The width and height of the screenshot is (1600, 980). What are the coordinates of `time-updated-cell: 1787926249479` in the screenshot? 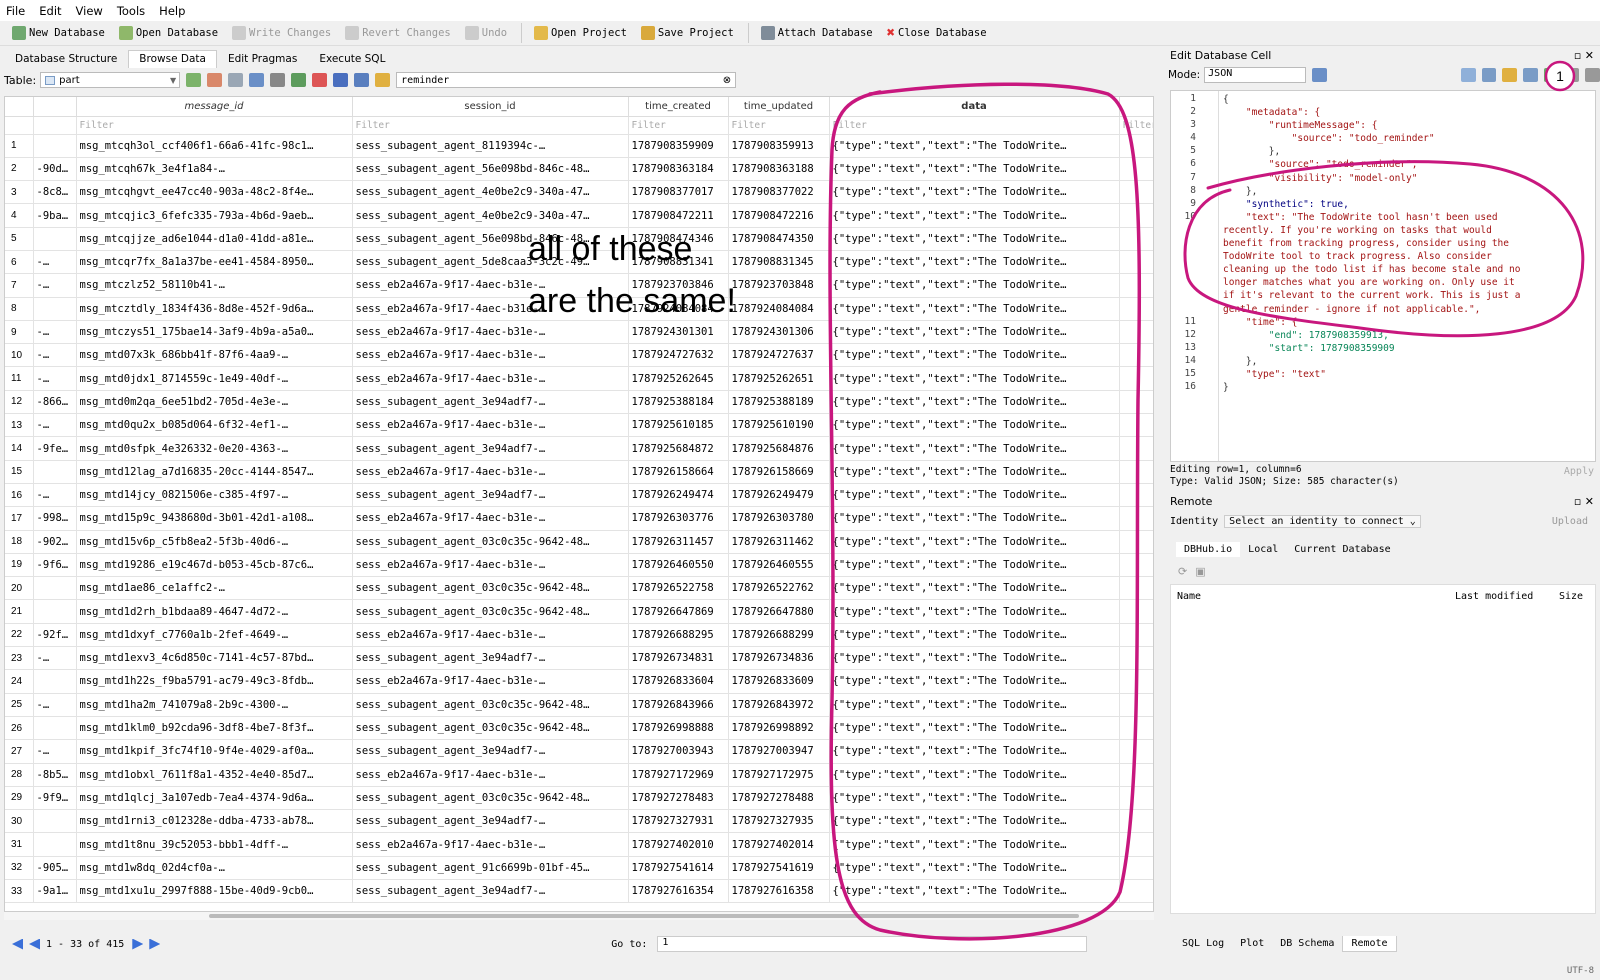 It's located at (779, 495).